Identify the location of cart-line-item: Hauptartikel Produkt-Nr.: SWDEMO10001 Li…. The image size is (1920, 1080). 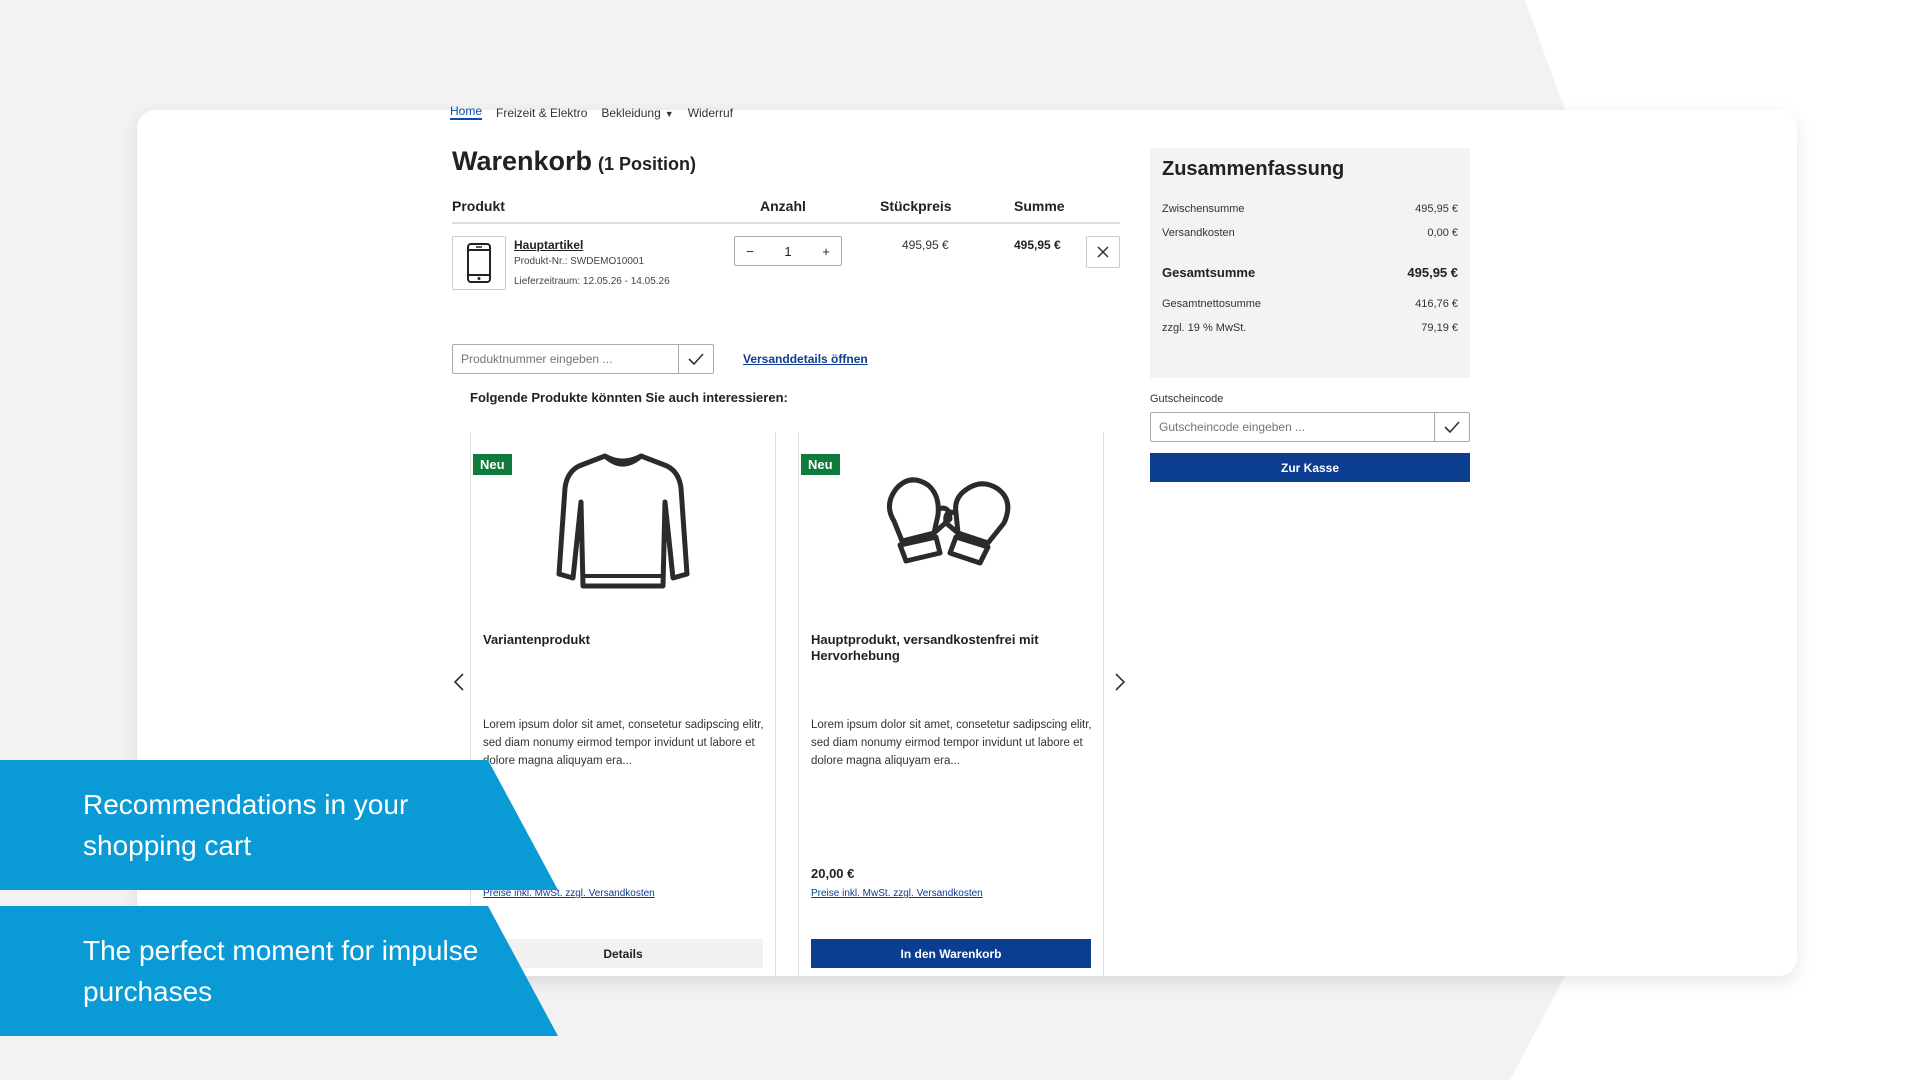
(786, 264).